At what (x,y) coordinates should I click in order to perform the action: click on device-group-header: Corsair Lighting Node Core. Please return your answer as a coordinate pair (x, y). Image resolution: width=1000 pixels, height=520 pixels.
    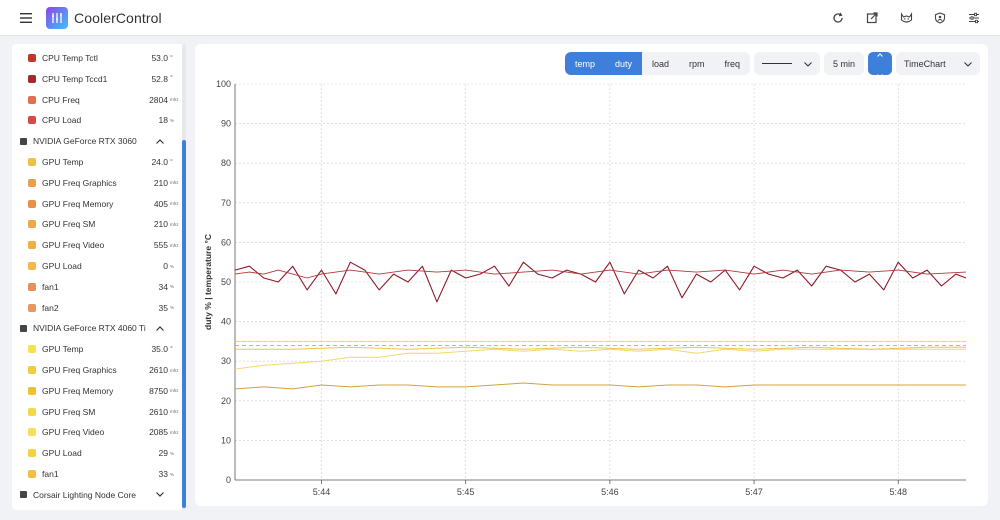
    Looking at the image, I should click on (97, 495).